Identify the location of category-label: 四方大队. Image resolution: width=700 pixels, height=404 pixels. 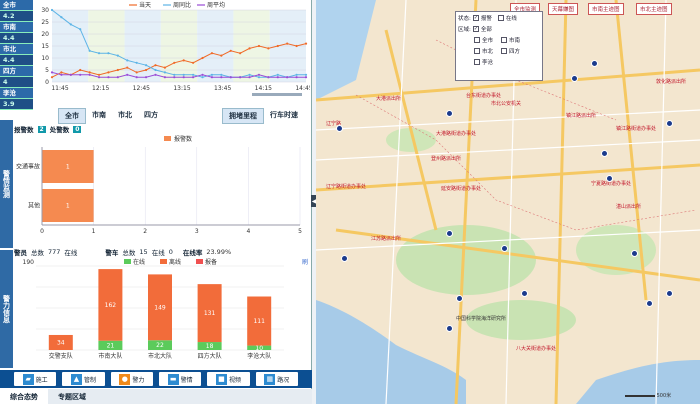
(210, 356).